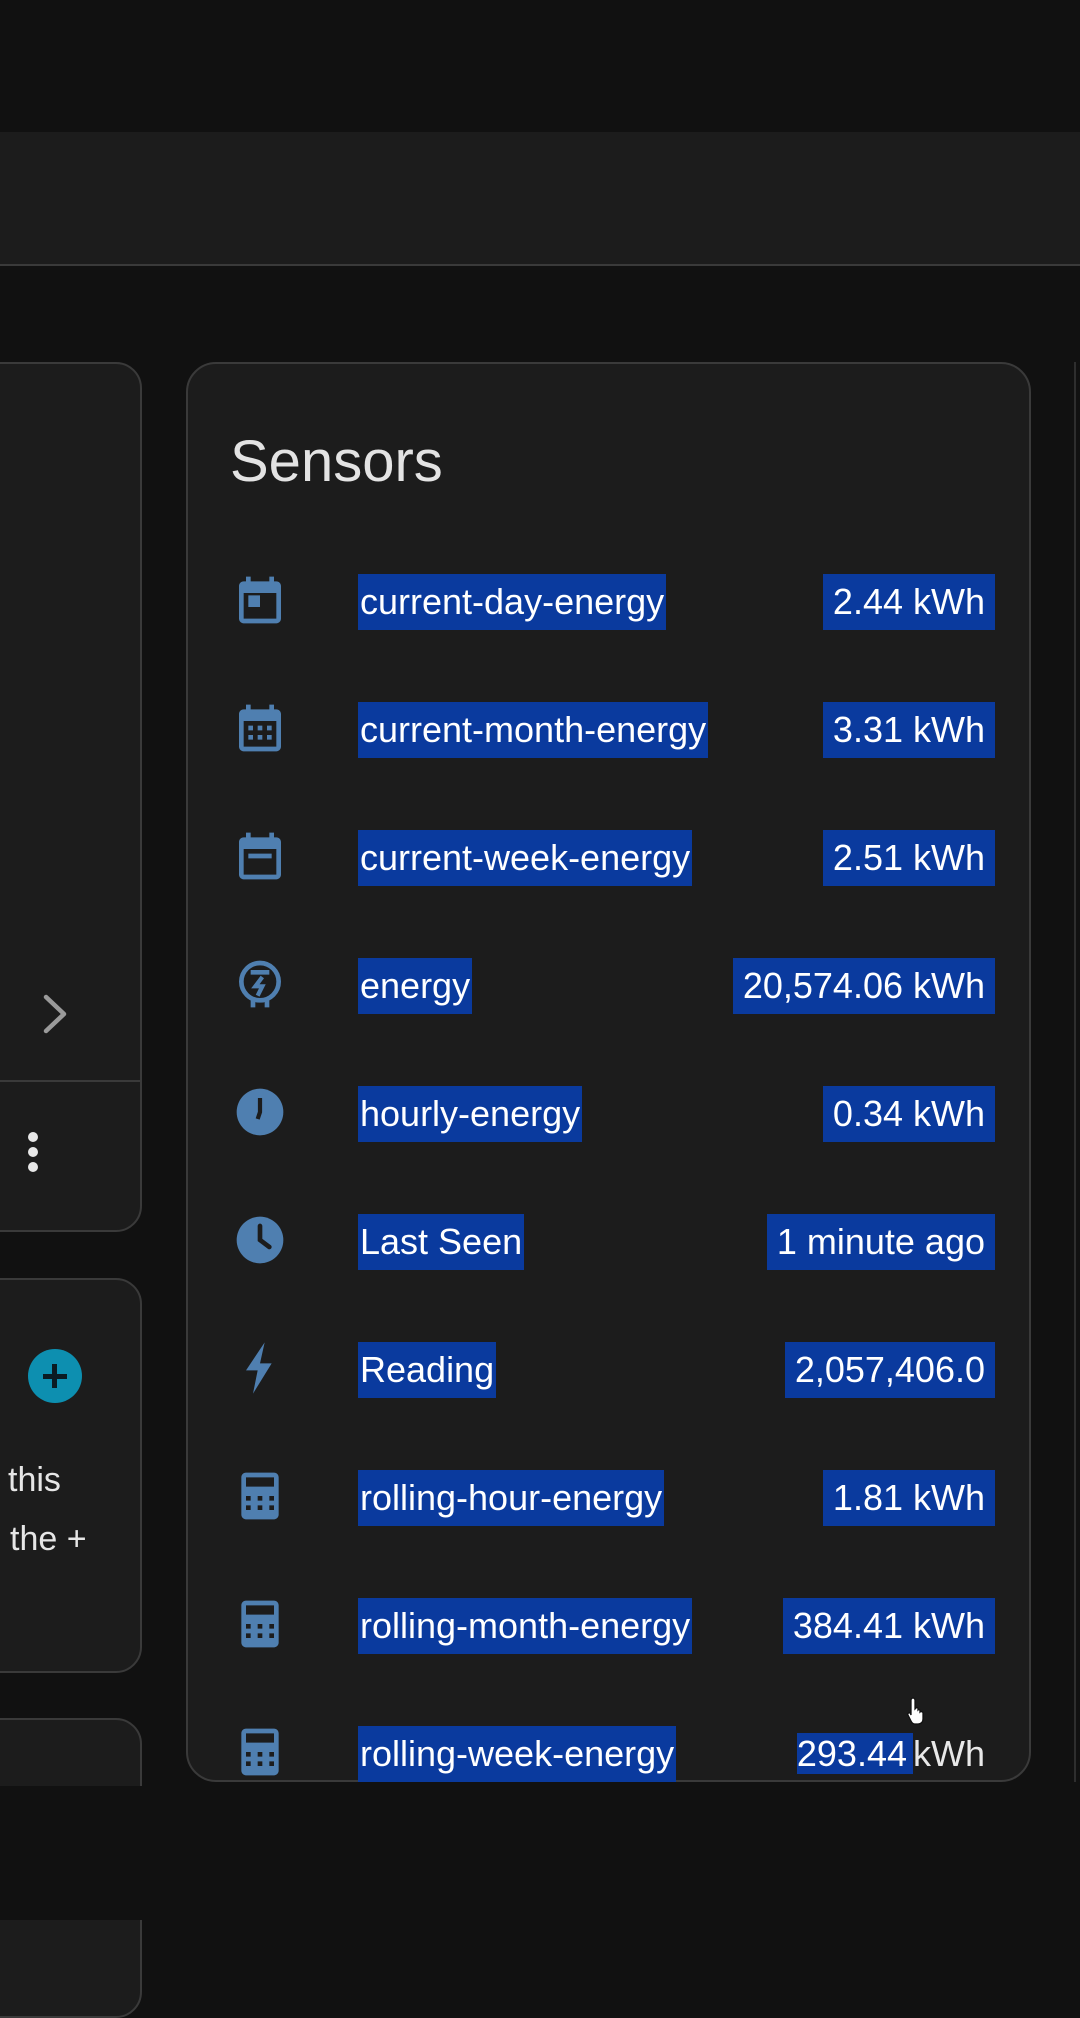  Describe the element at coordinates (512, 602) in the screenshot. I see `sensor-name: current-day-energy` at that location.